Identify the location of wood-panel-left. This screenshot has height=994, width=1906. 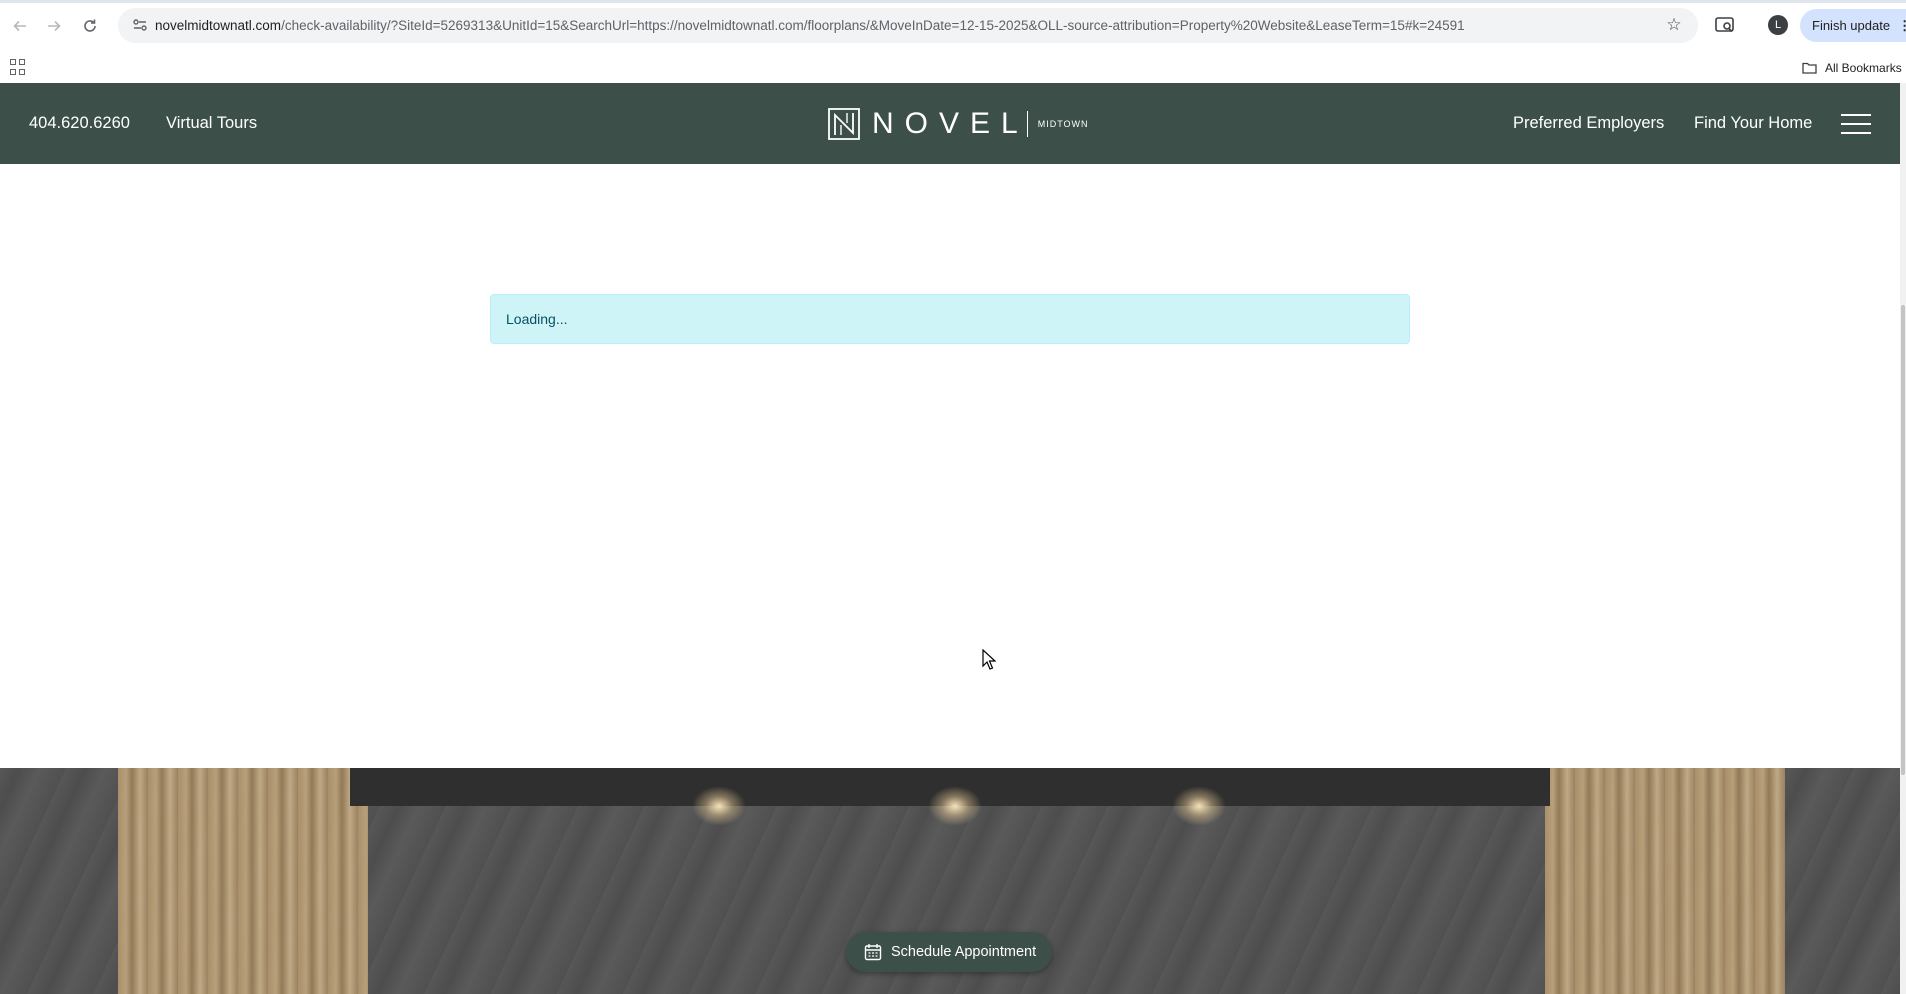
(243, 881).